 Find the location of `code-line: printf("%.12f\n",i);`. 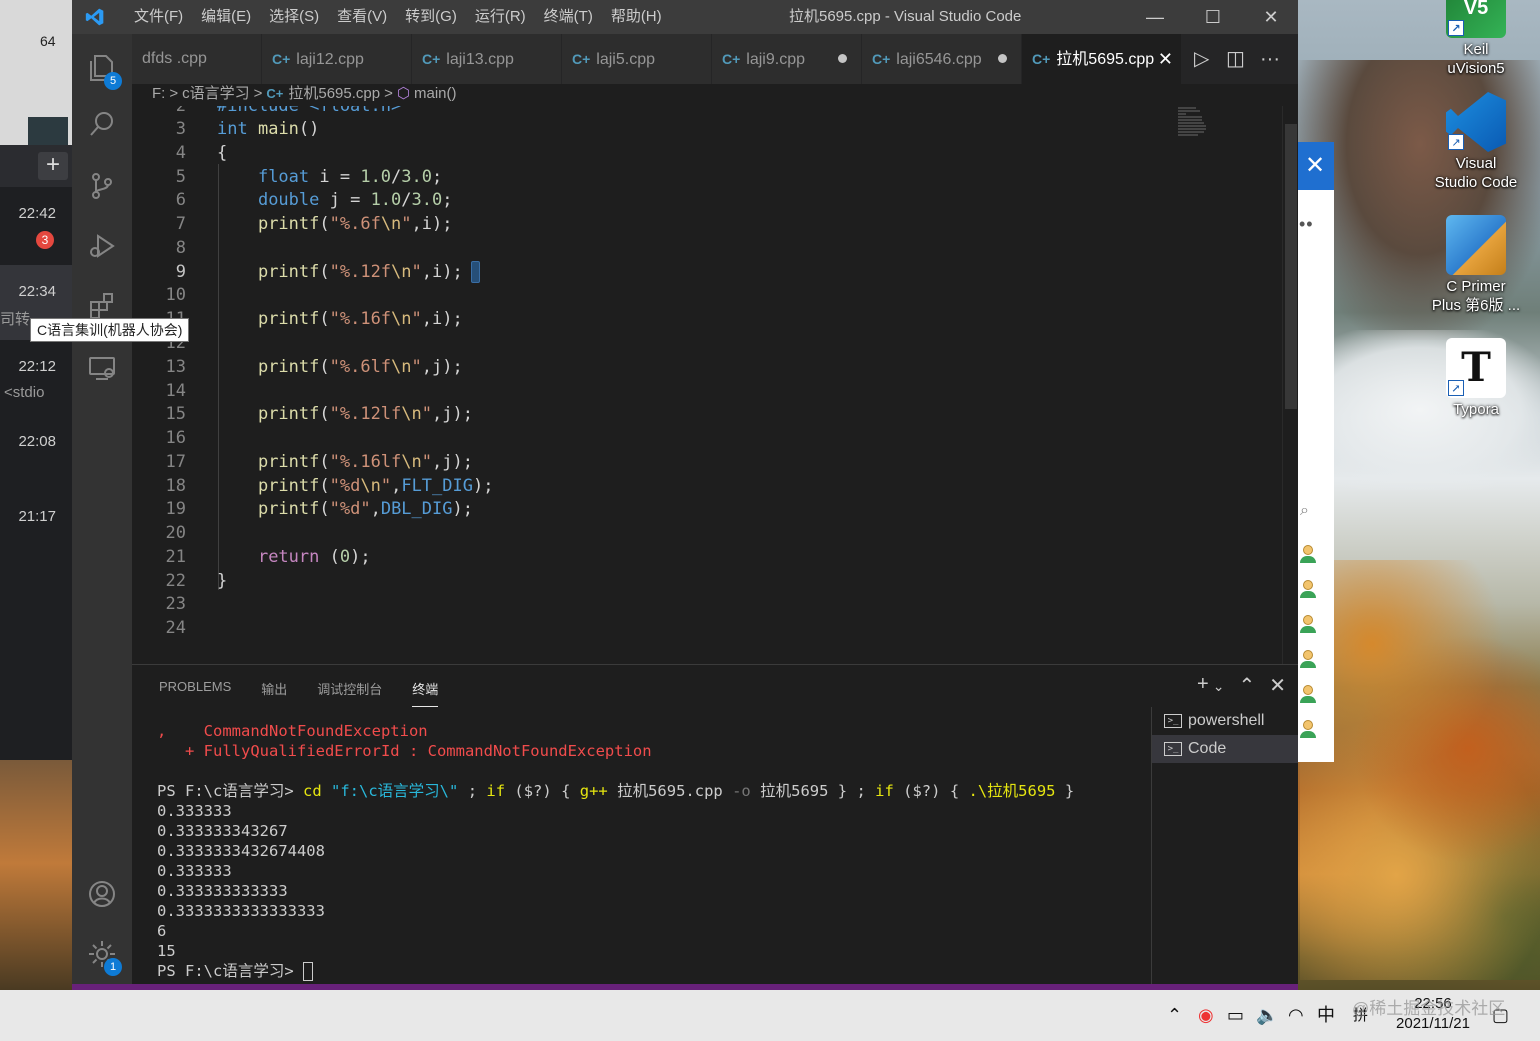

code-line: printf("%.12f\n",i); is located at coordinates (348, 272).